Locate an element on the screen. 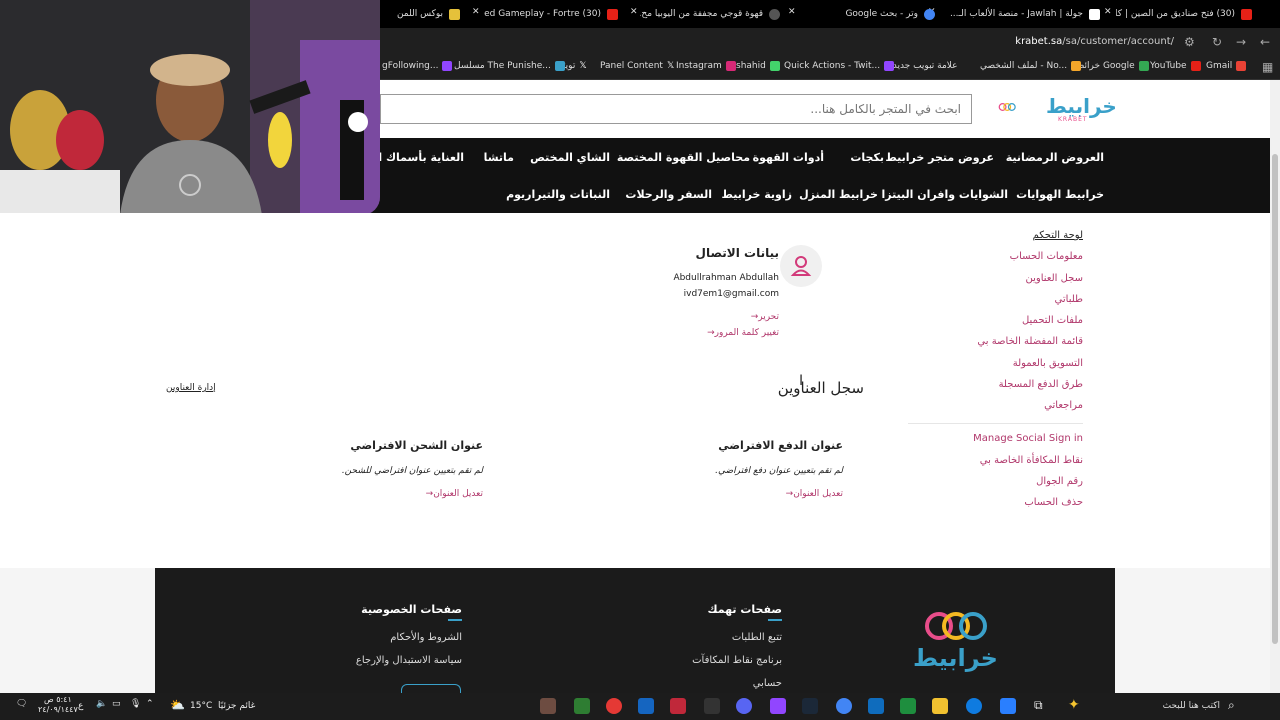  sidebar-item-social-signin: Manage Social Sign in is located at coordinates (1028, 438).